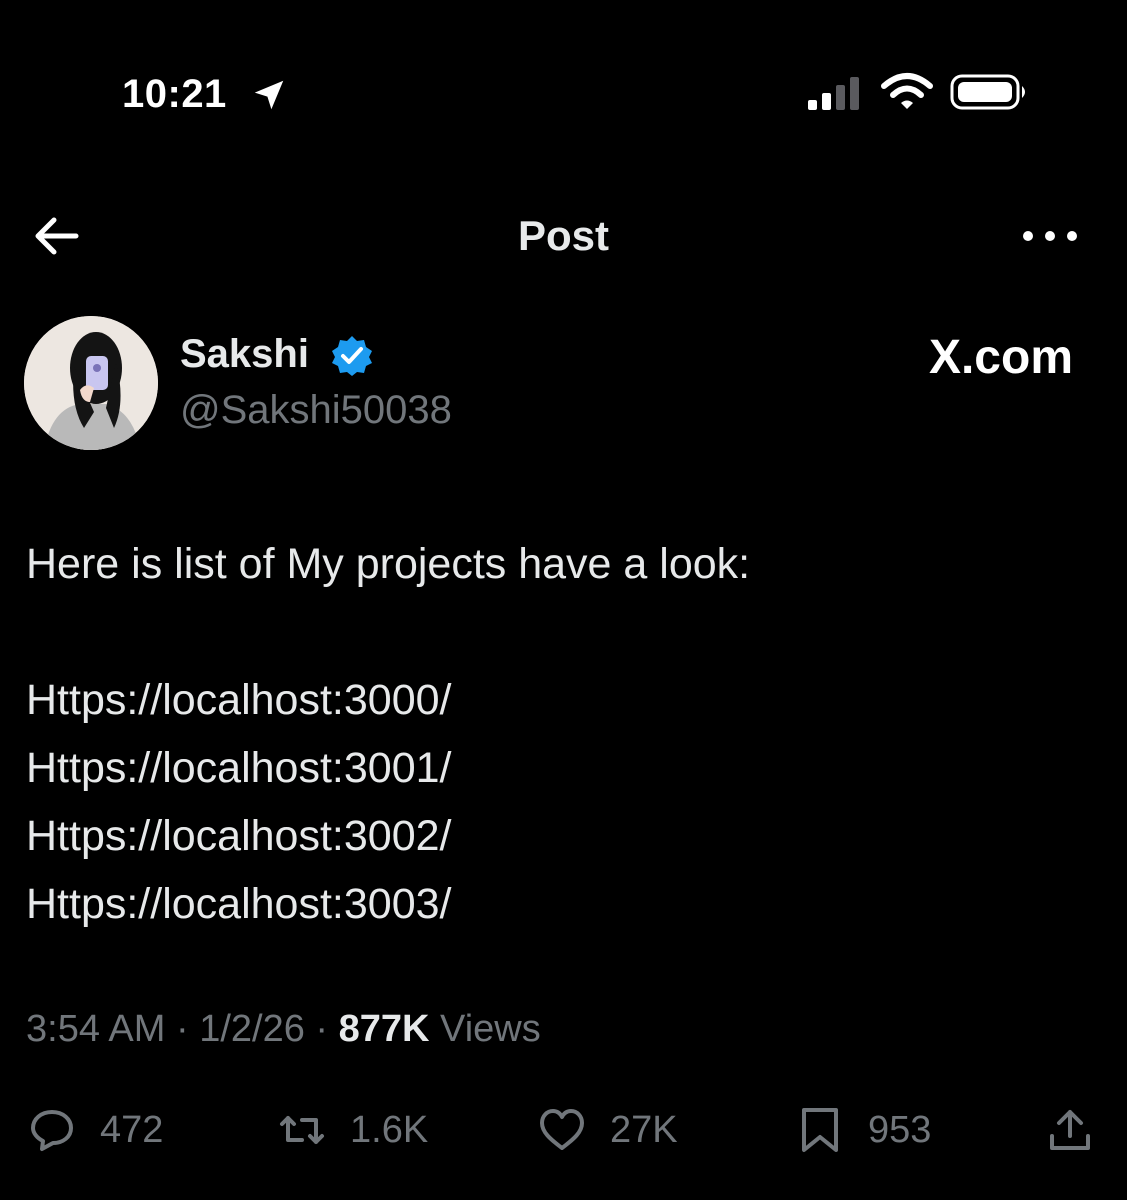 This screenshot has width=1127, height=1200. I want to click on repost-icon, so click(302, 1130).